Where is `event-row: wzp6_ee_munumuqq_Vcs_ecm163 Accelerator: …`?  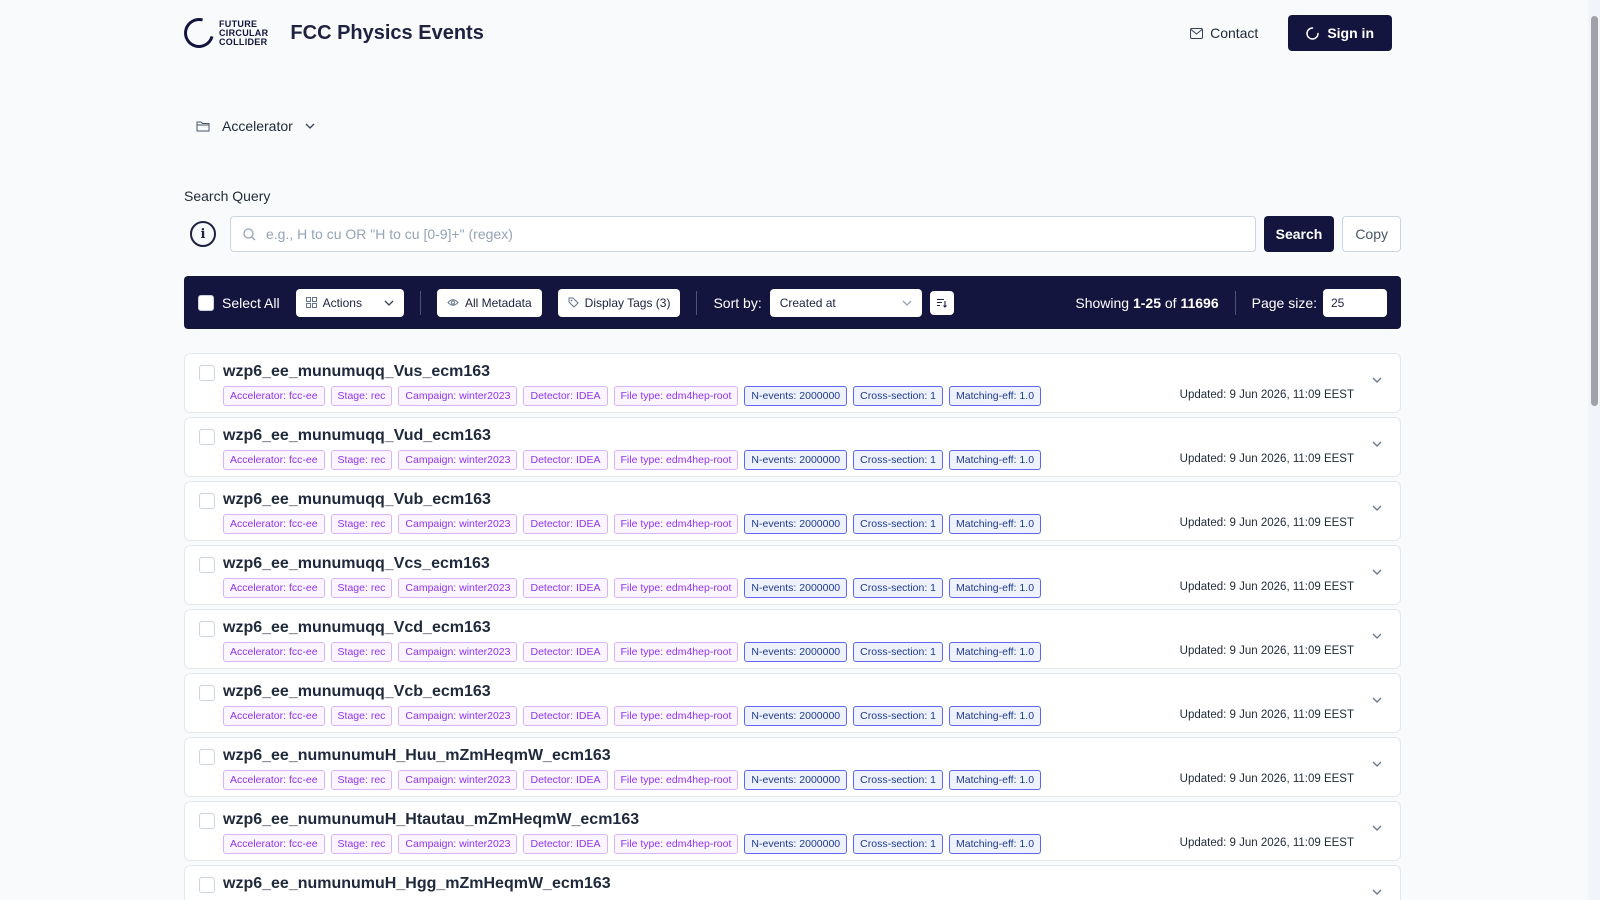
event-row: wzp6_ee_munumuqq_Vcs_ecm163 Accelerator: … is located at coordinates (792, 575).